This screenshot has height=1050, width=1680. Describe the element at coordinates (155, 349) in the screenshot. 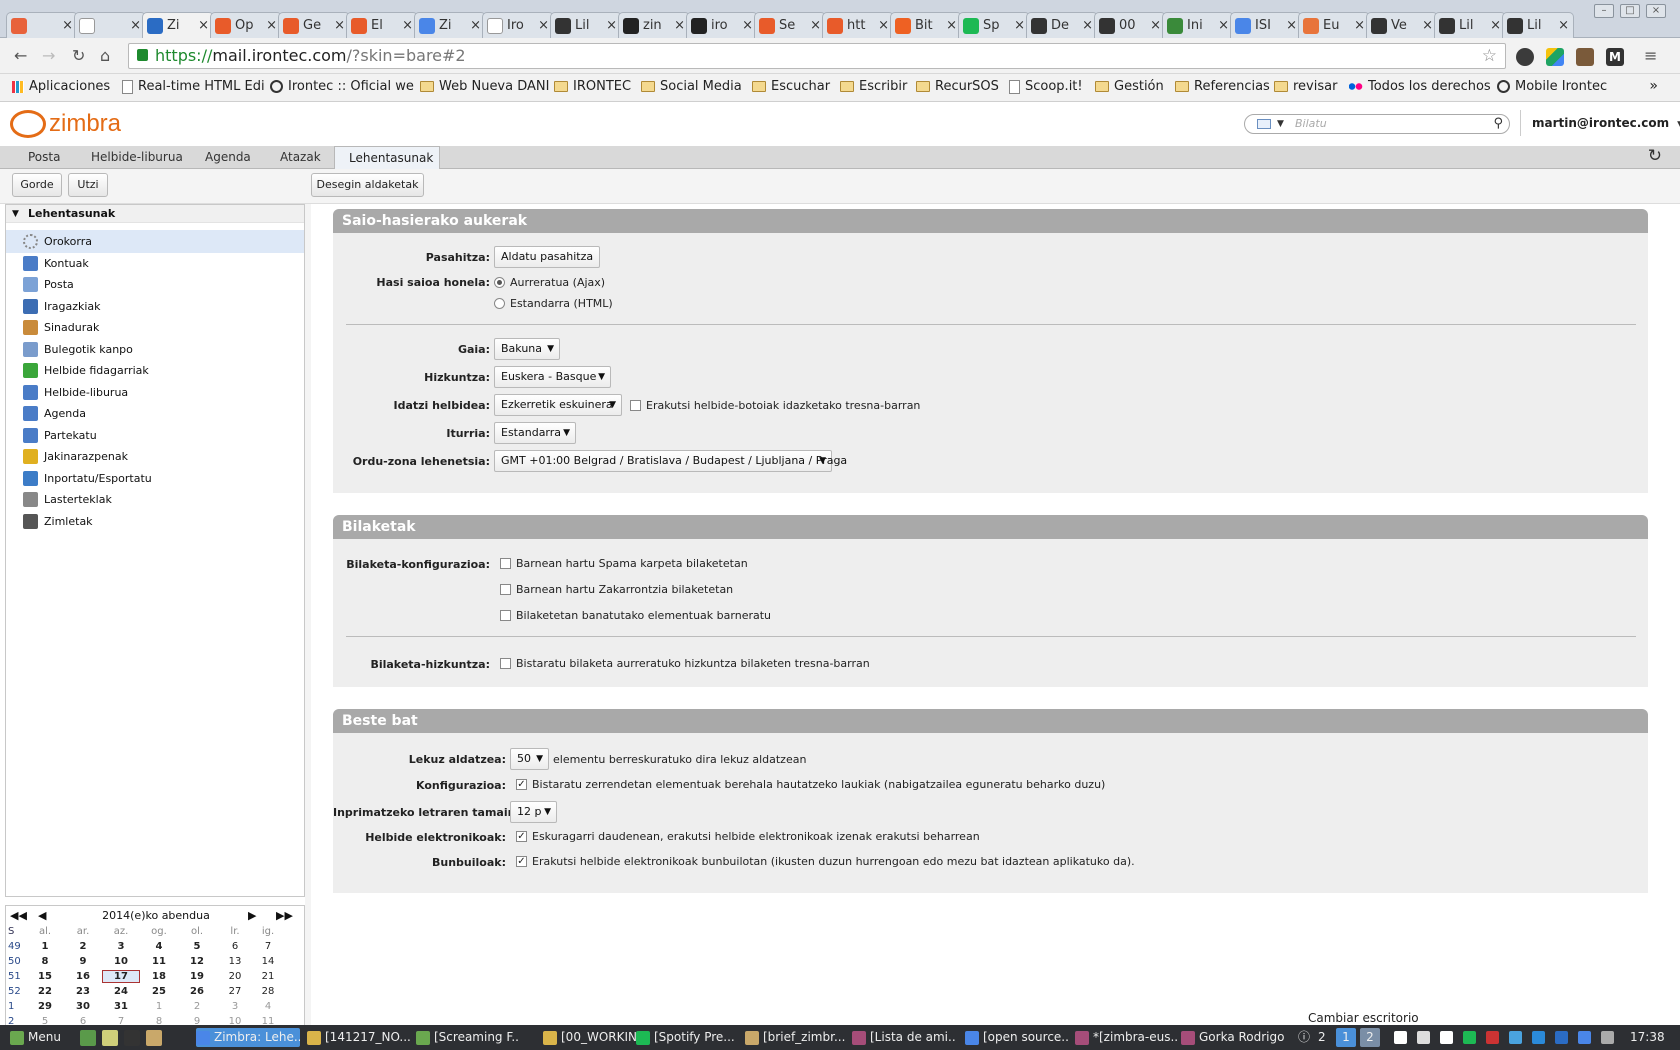

I see `sidebar-item: Bulegotik kanpo` at that location.